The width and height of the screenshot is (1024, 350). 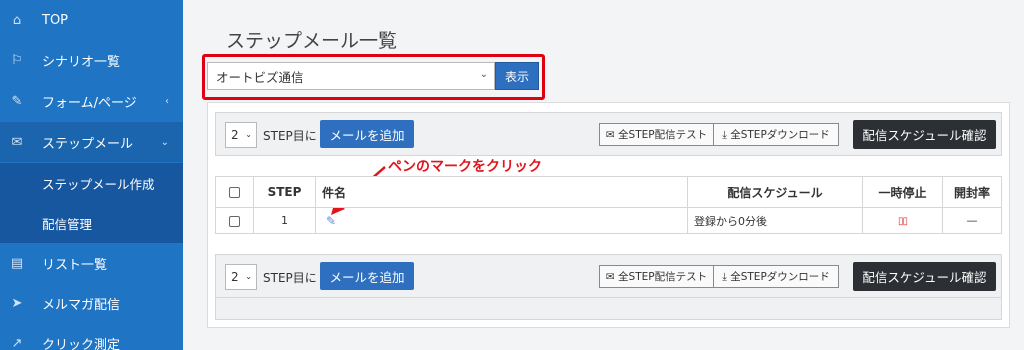 I want to click on sidebar-subitem-step-mail-create: ステップメール作成, so click(x=91, y=183).